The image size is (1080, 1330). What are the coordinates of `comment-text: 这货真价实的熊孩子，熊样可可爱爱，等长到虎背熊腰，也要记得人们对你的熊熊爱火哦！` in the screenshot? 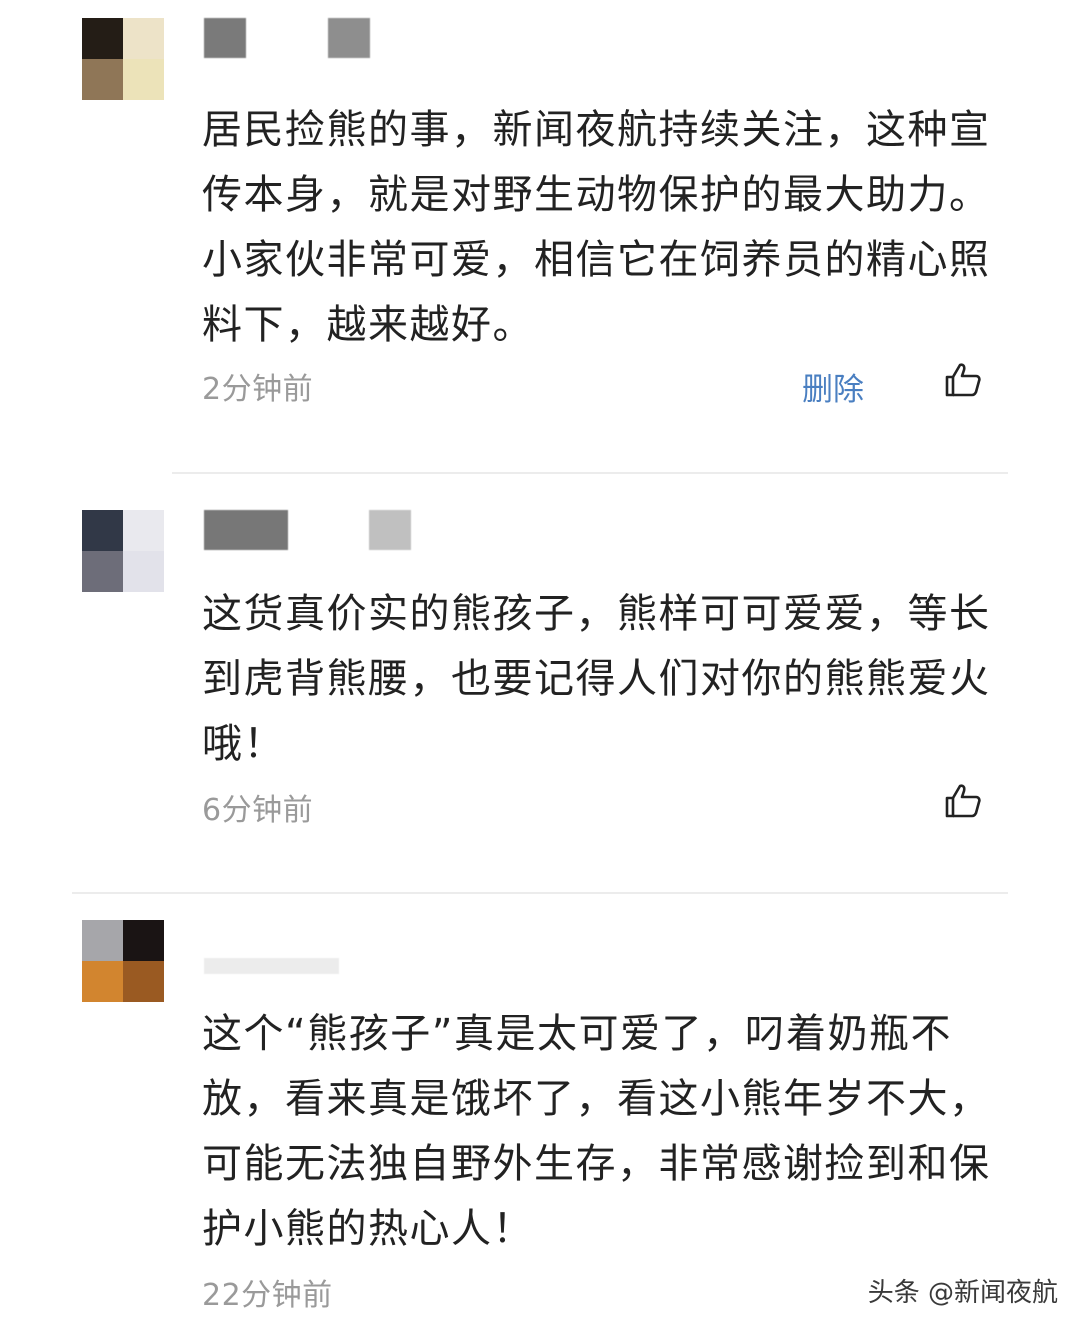 It's located at (596, 679).